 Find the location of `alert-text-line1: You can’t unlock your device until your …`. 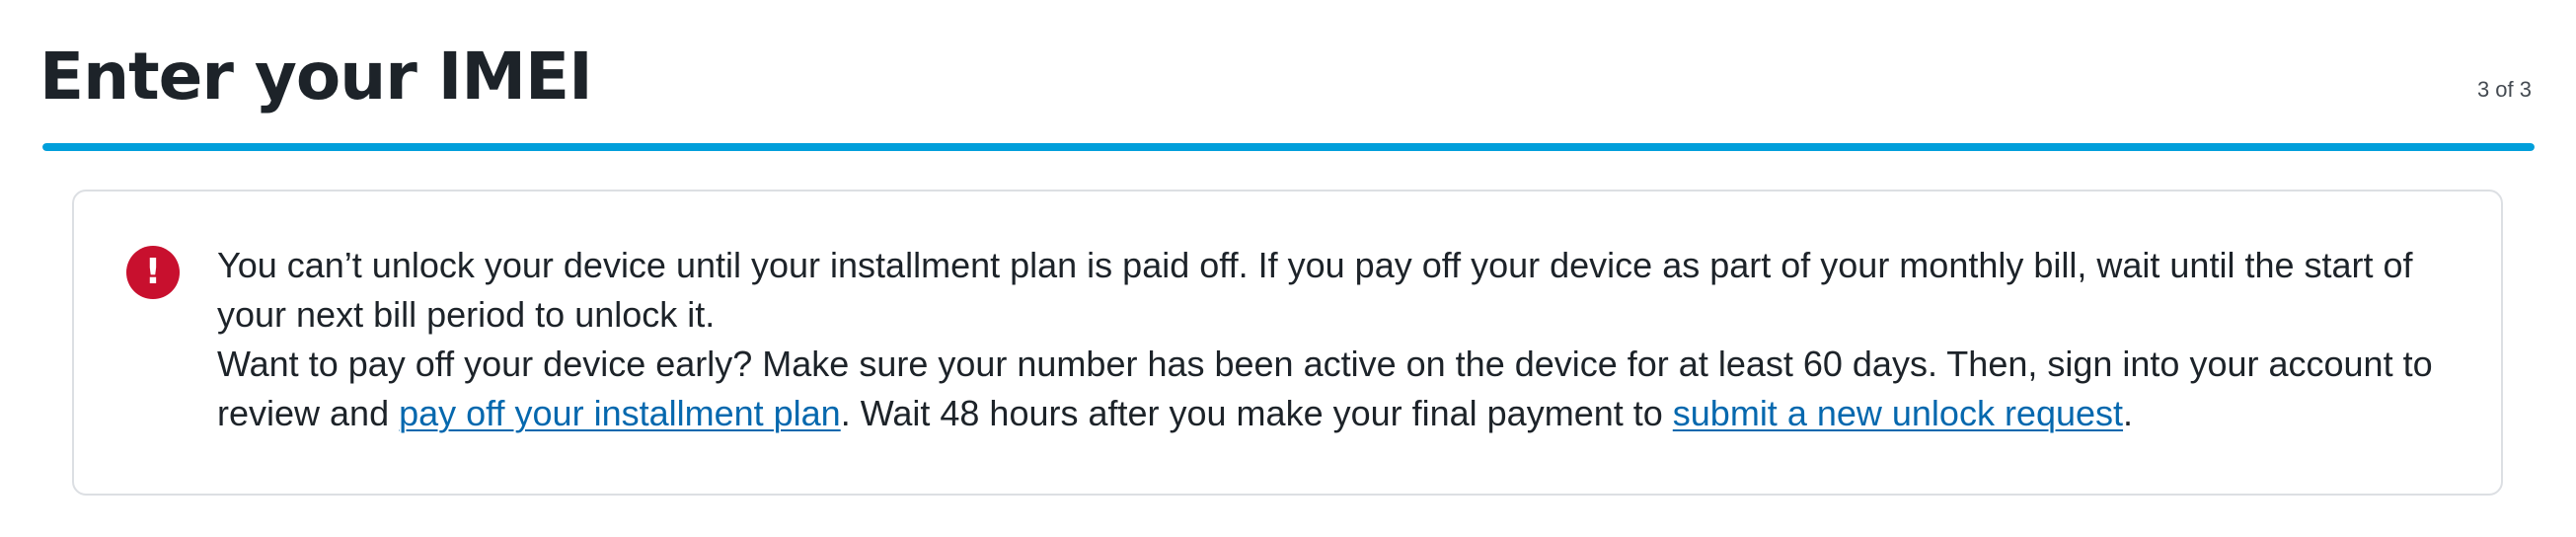

alert-text-line1: You can’t unlock your device until your … is located at coordinates (1315, 290).